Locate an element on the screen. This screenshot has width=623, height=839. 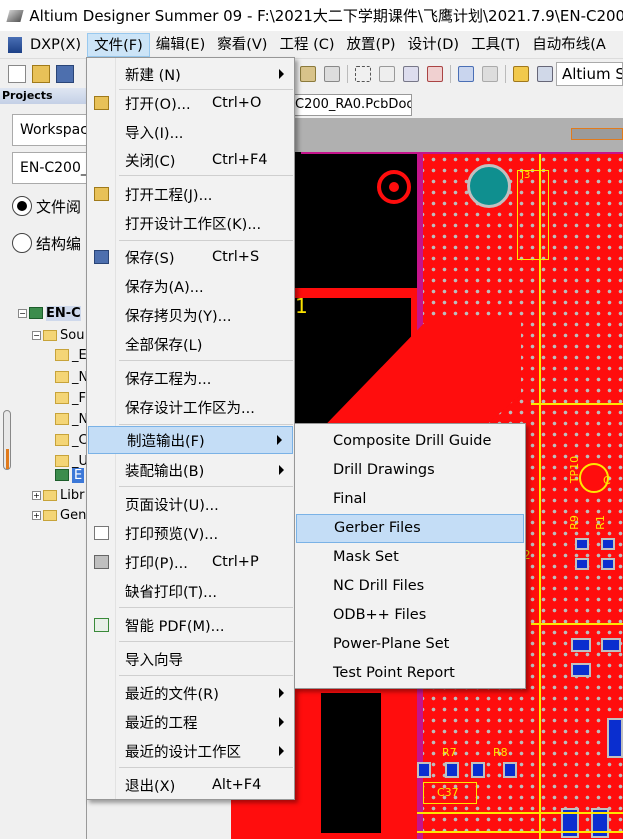
submenu-item-drill-drawings: Drill Drawings is located at coordinates (410, 470).